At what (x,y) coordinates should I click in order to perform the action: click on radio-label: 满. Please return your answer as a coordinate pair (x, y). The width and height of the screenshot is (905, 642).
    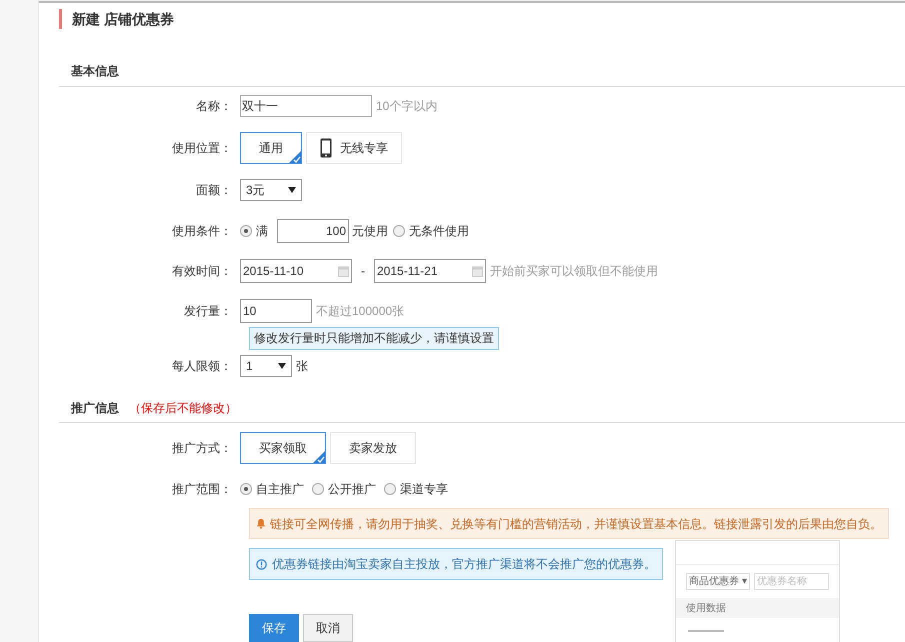
    Looking at the image, I should click on (262, 231).